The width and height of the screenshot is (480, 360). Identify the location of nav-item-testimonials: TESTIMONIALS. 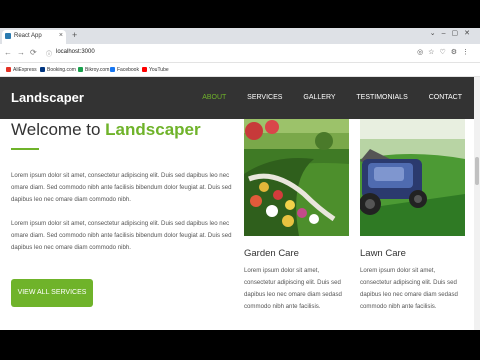
(381, 97).